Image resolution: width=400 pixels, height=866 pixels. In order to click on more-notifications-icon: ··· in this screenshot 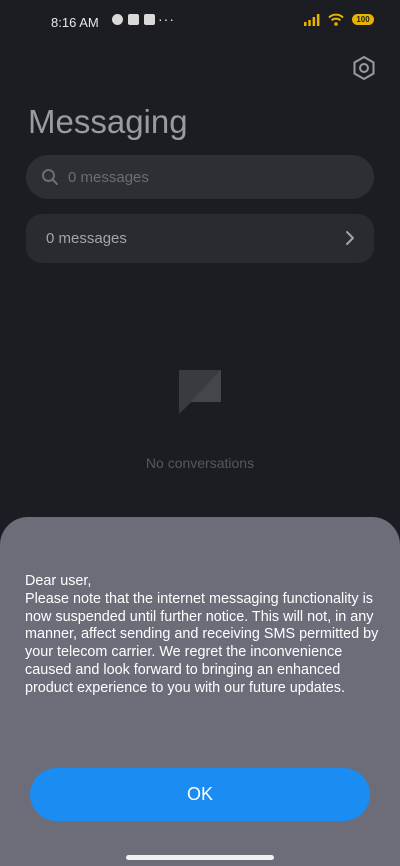, I will do `click(166, 19)`.